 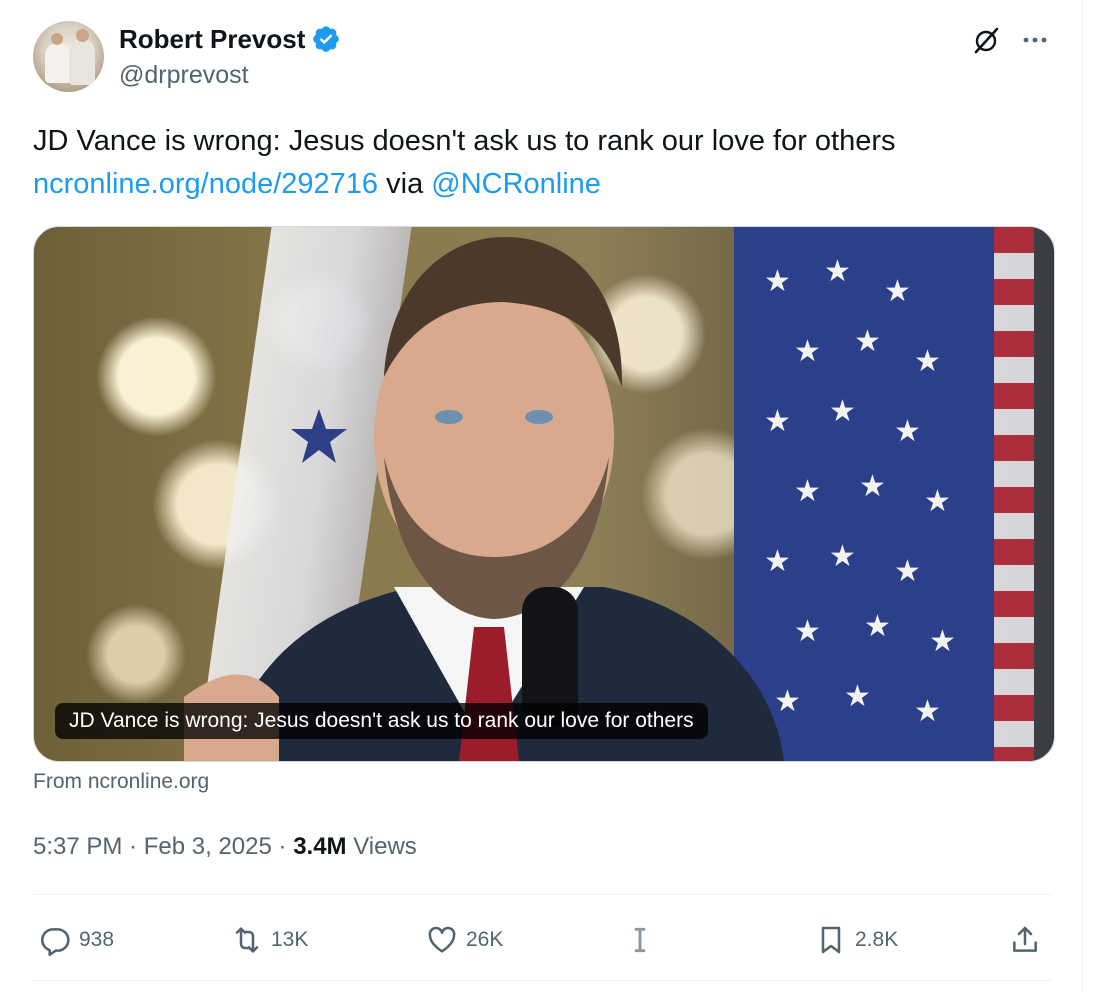 What do you see at coordinates (1082, 496) in the screenshot?
I see `column-border` at bounding box center [1082, 496].